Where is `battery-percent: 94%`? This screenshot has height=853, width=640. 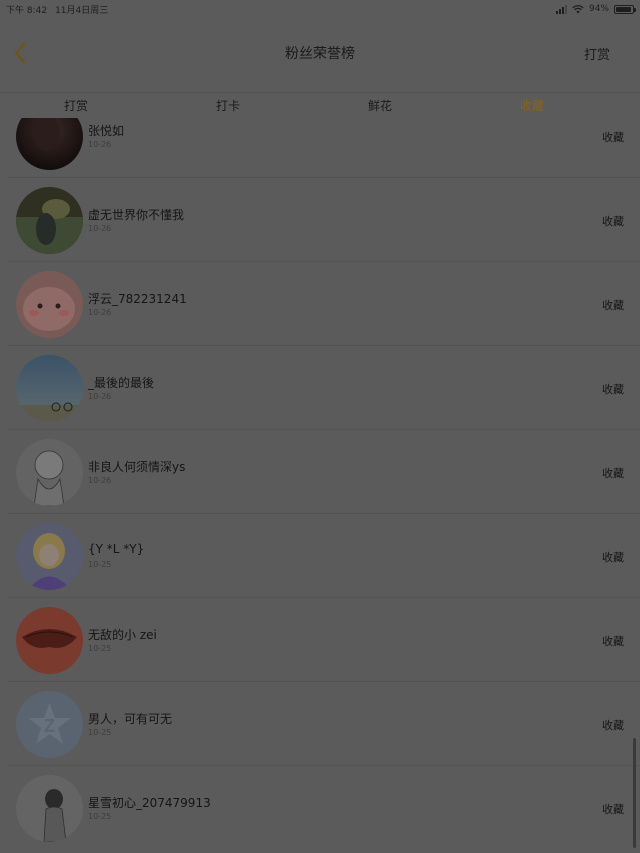 battery-percent: 94% is located at coordinates (598, 9).